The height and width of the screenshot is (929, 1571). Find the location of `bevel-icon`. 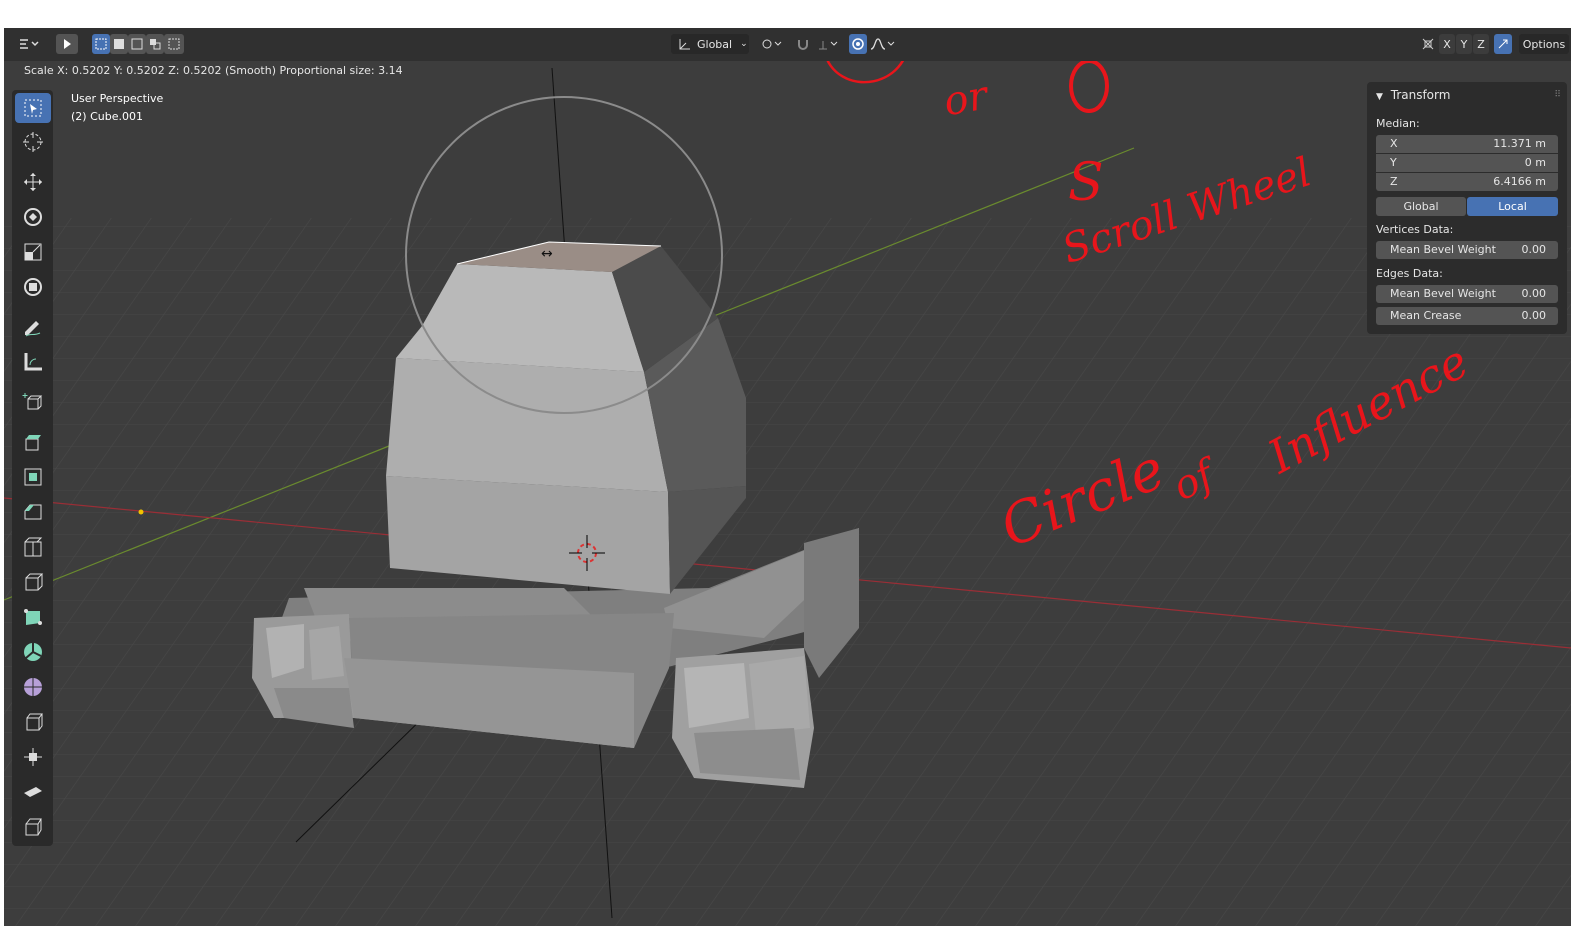

bevel-icon is located at coordinates (33, 512).